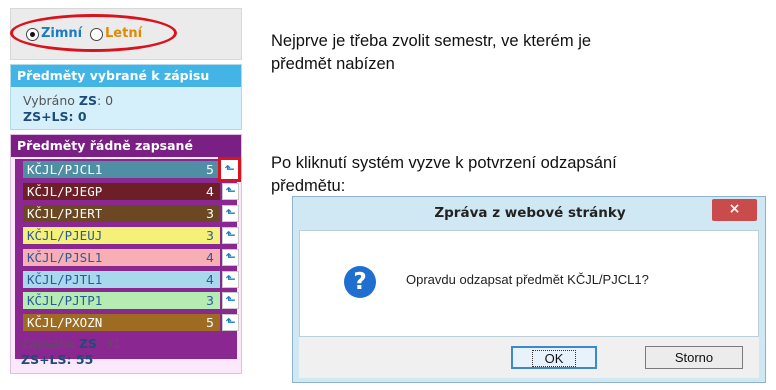 The height and width of the screenshot is (390, 776). What do you see at coordinates (49, 100) in the screenshot?
I see `selected-count-prefix: Vybráno` at bounding box center [49, 100].